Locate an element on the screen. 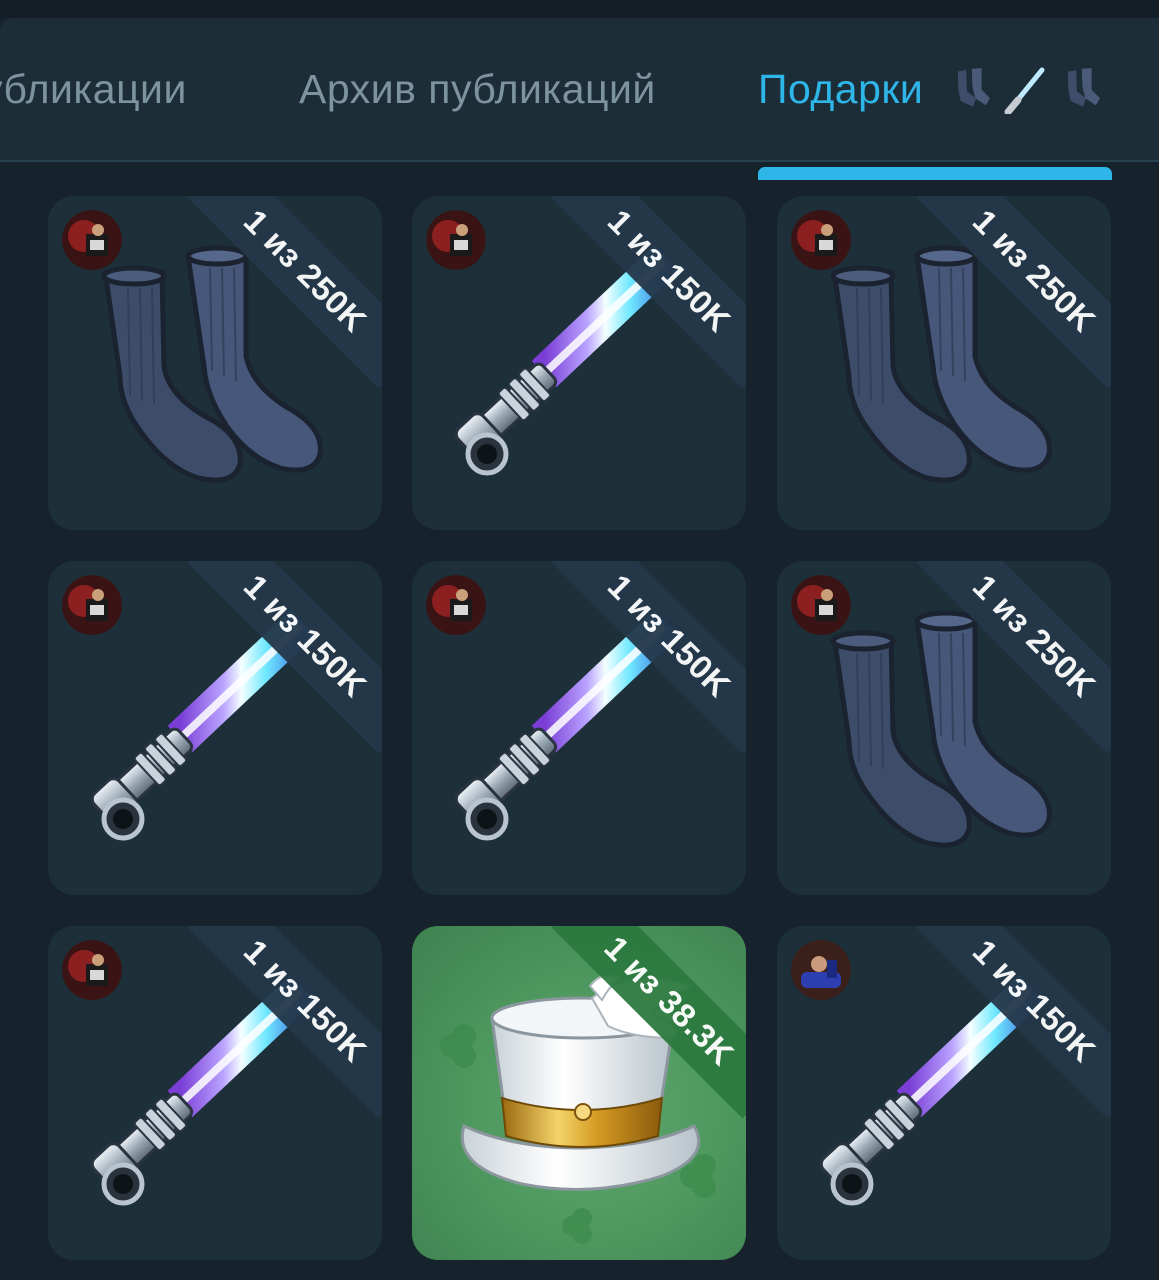 This screenshot has width=1159, height=1280. profile-tab-bar: убликации Архив публикаций Подарки is located at coordinates (579, 99).